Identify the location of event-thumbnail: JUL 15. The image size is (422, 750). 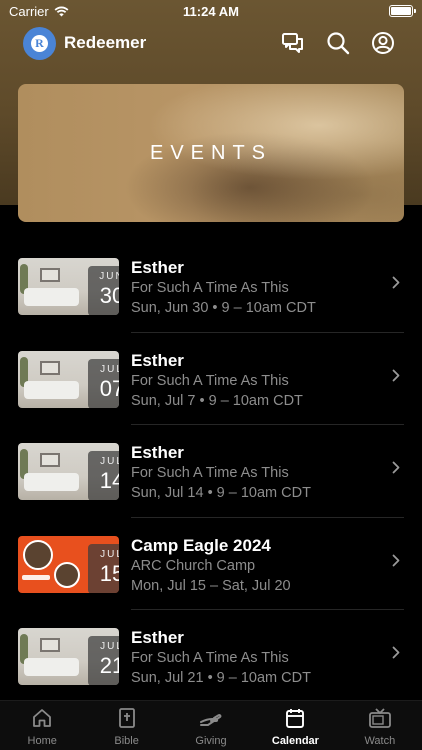
(68, 564).